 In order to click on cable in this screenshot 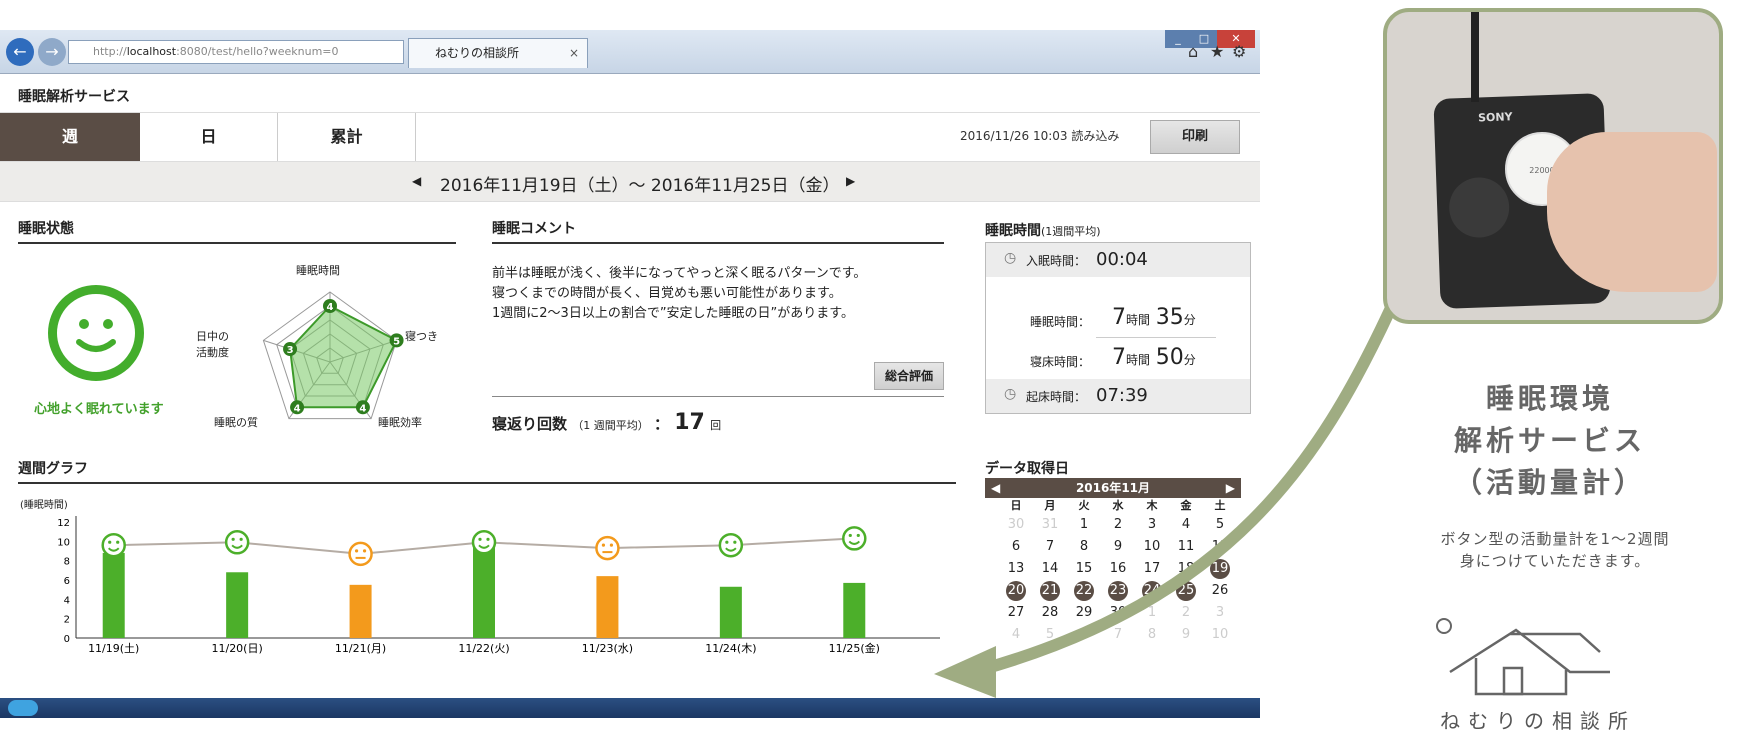, I will do `click(1475, 57)`.